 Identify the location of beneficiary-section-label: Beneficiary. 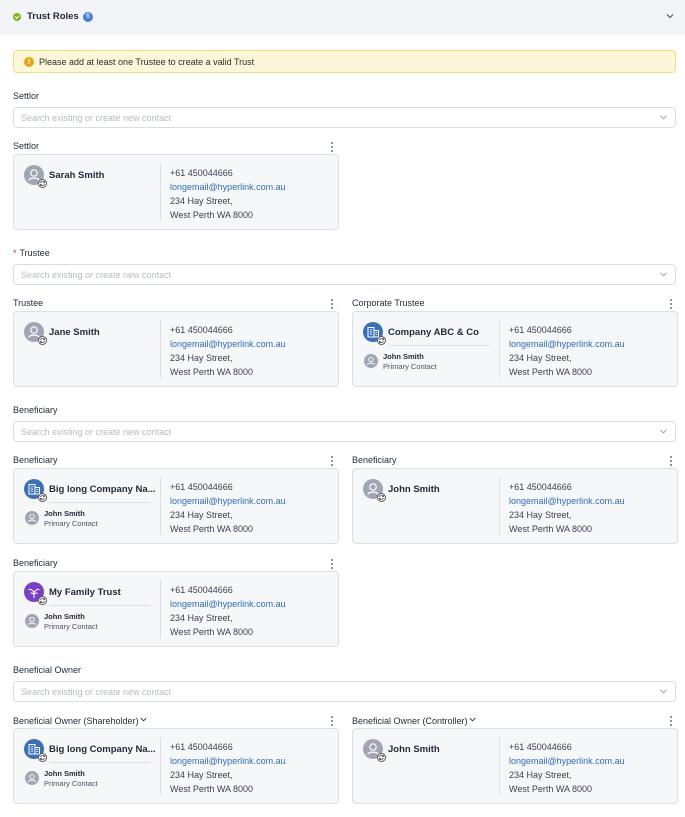
(35, 410).